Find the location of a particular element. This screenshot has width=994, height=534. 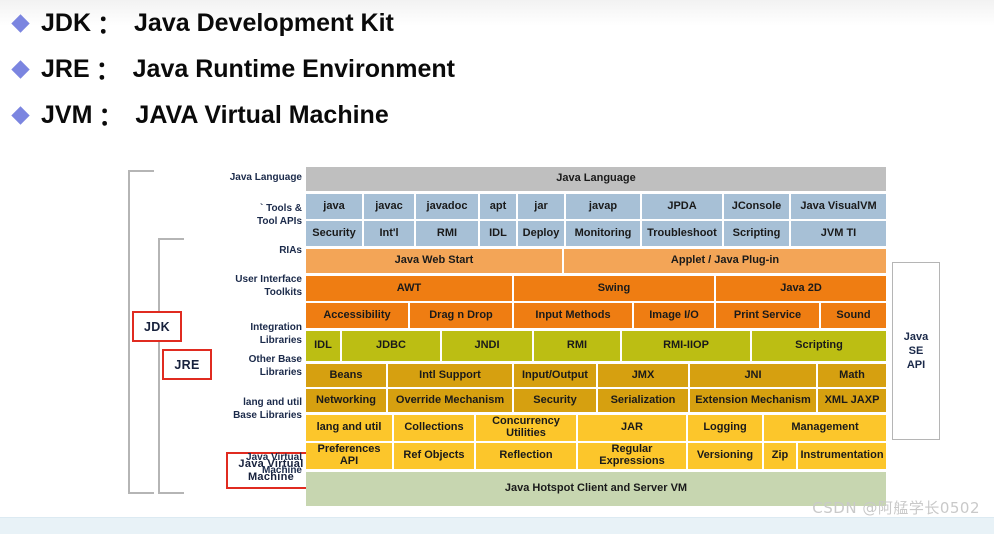

row-label: Integration Libraries is located at coordinates (276, 334).